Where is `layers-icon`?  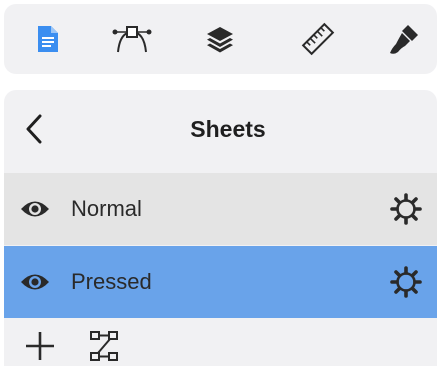 layers-icon is located at coordinates (220, 40).